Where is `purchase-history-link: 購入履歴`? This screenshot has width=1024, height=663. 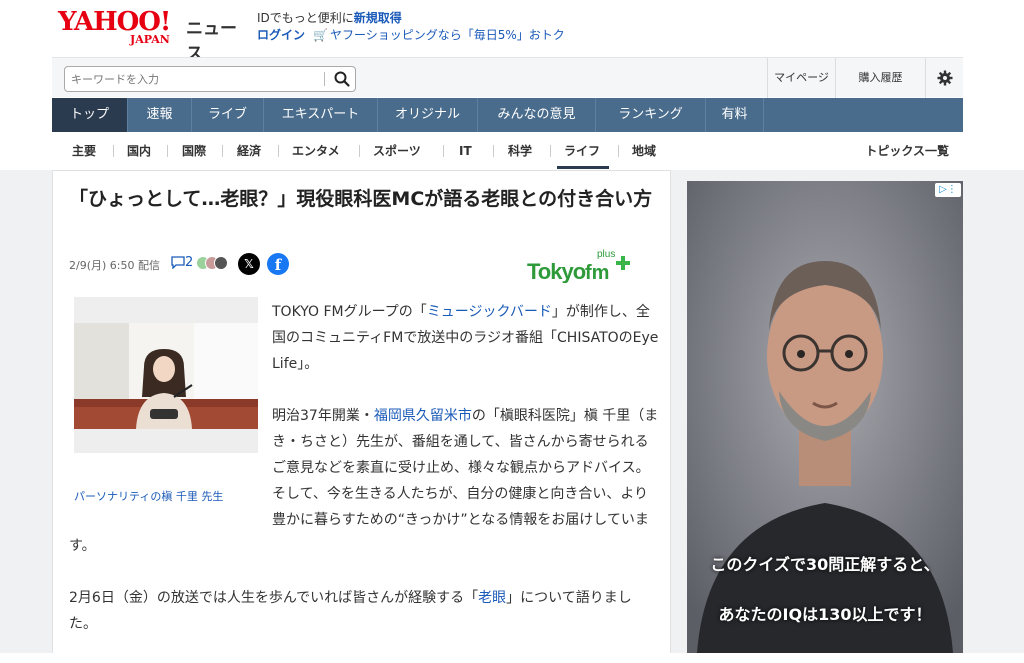 purchase-history-link: 購入履歴 is located at coordinates (880, 78).